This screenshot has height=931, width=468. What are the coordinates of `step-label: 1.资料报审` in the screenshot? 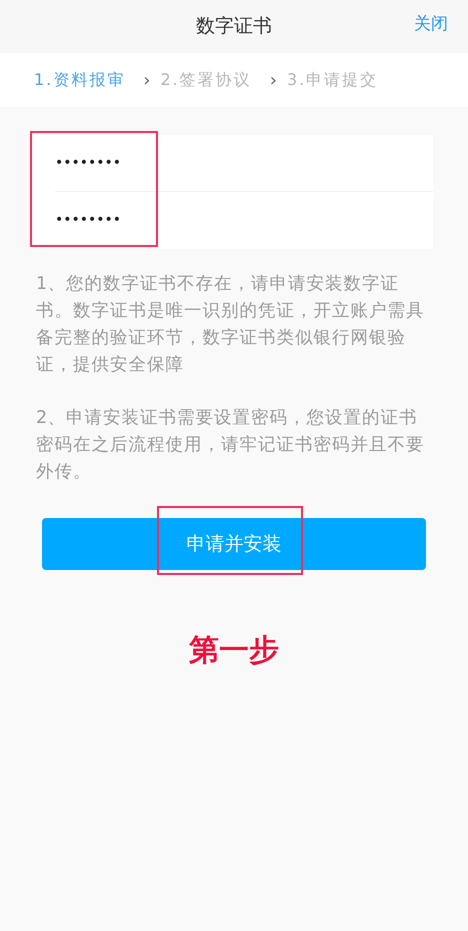 It's located at (80, 80).